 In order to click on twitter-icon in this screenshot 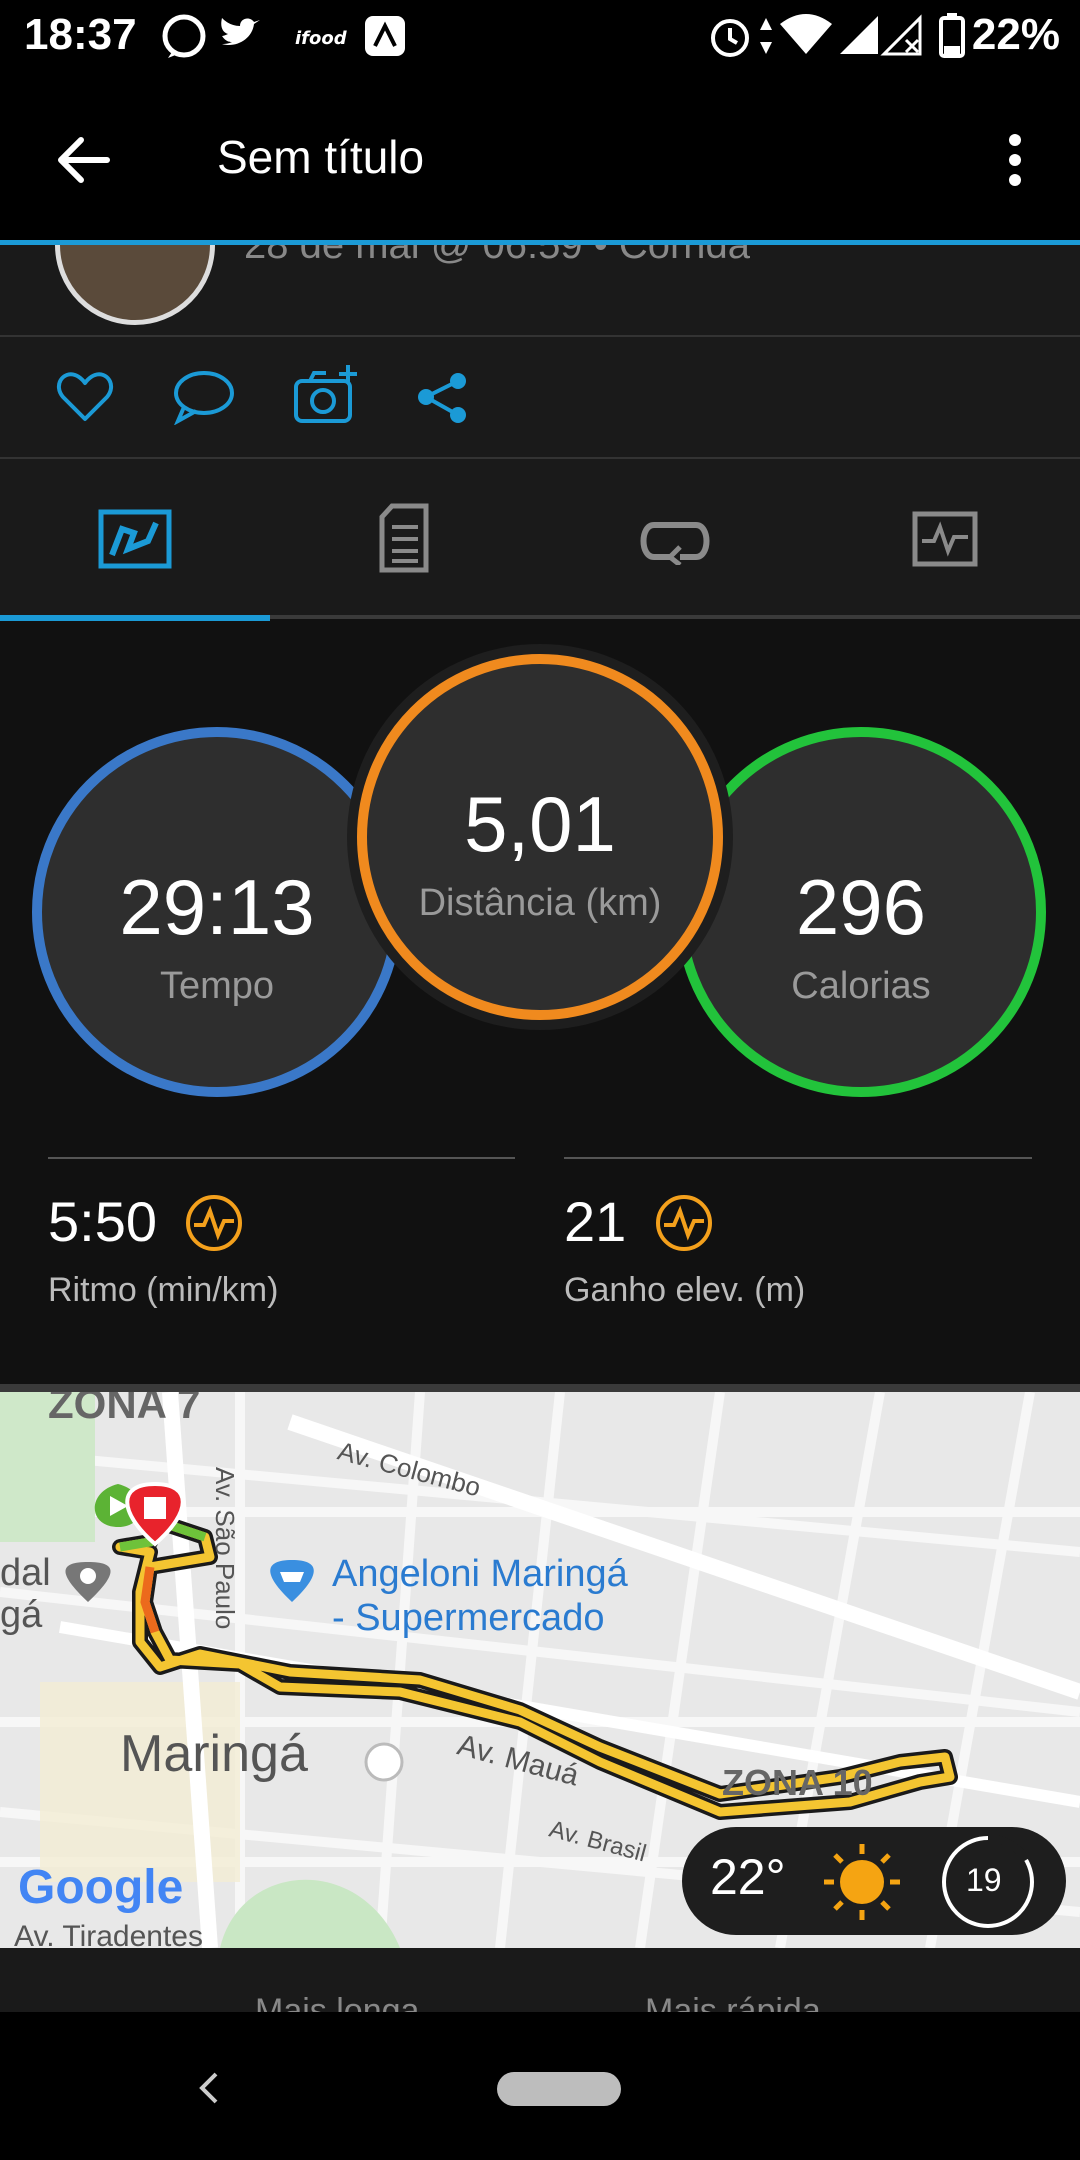, I will do `click(240, 32)`.